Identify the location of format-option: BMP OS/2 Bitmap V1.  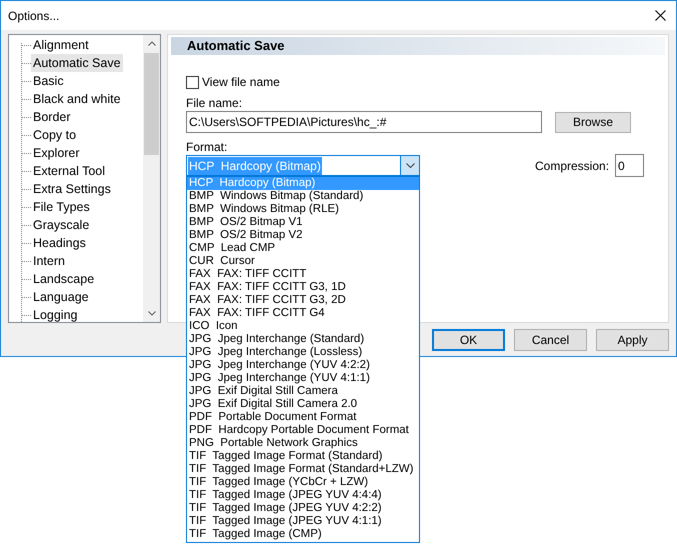
(303, 222).